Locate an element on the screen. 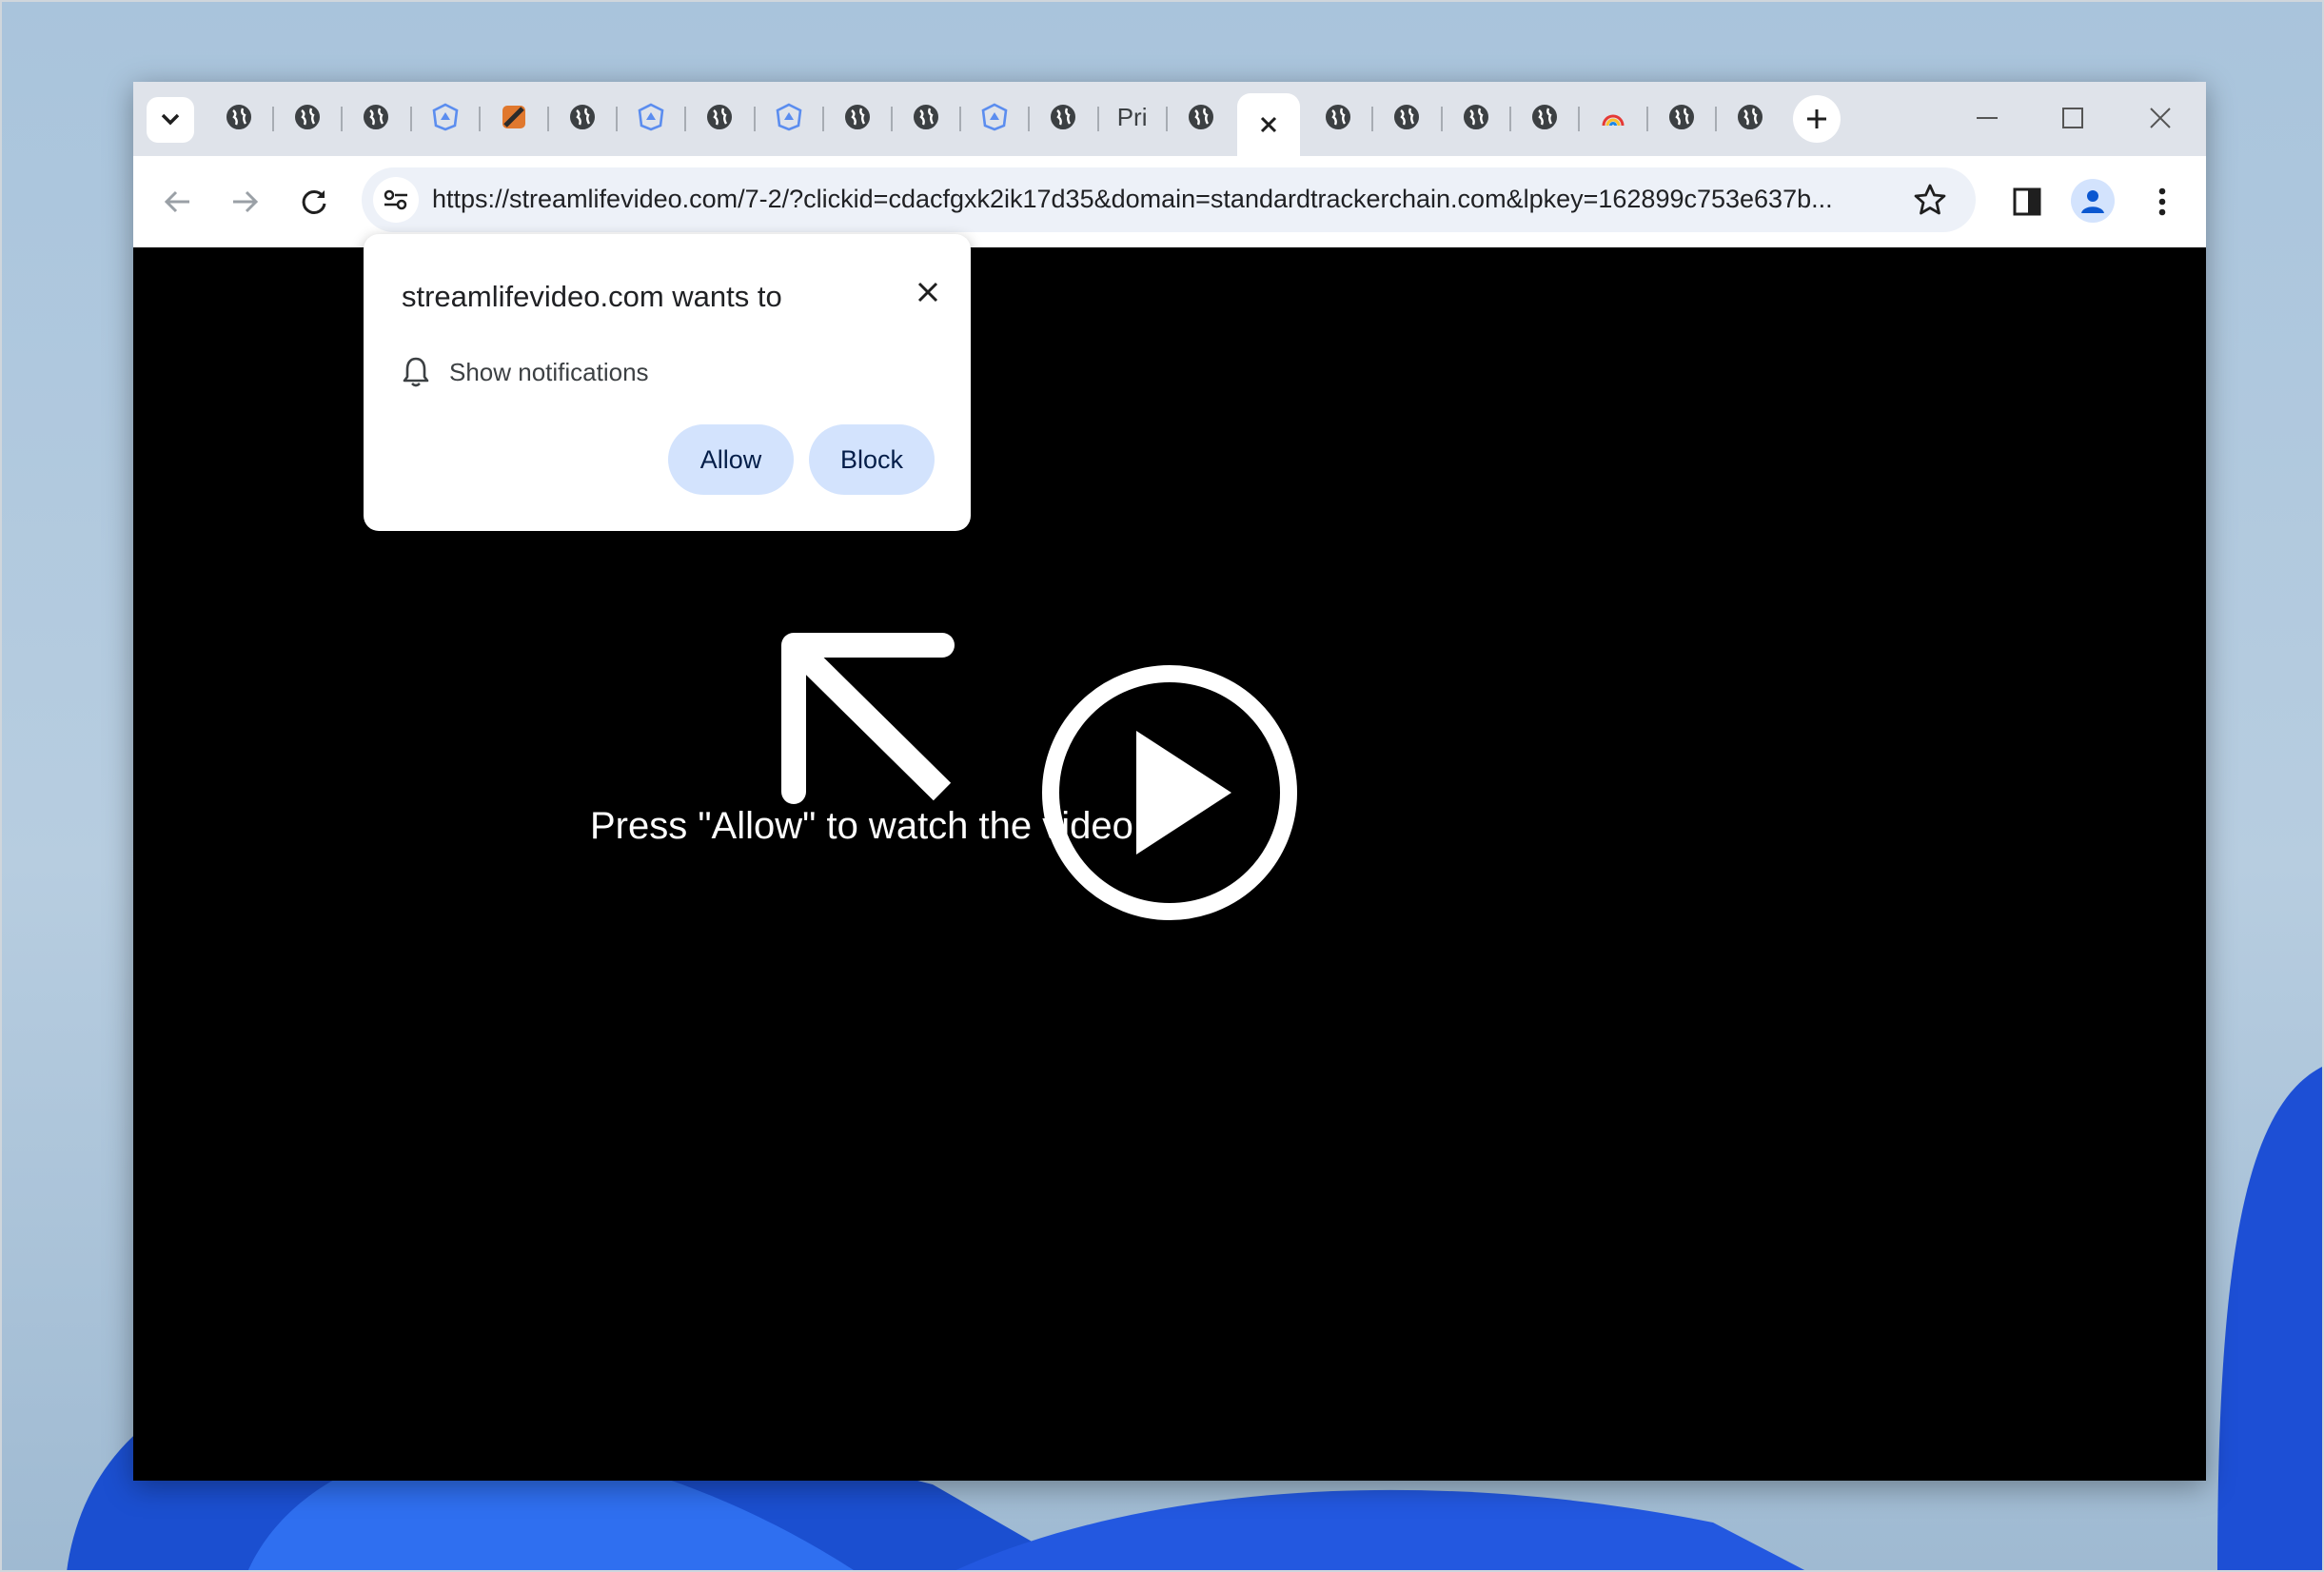 Image resolution: width=2324 pixels, height=1572 pixels. back-button is located at coordinates (177, 202).